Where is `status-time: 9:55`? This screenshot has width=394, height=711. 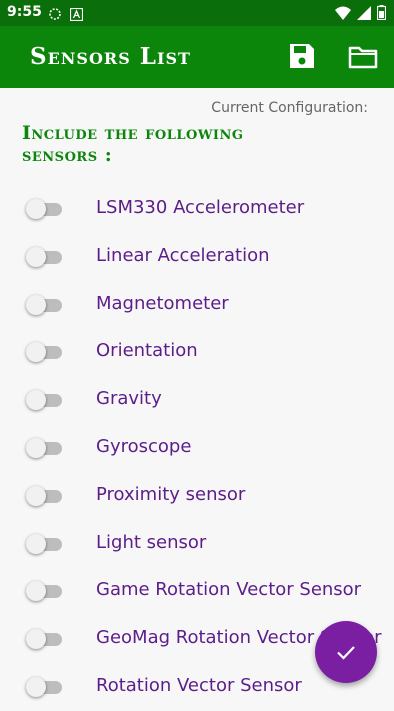
status-time: 9:55 is located at coordinates (24, 12).